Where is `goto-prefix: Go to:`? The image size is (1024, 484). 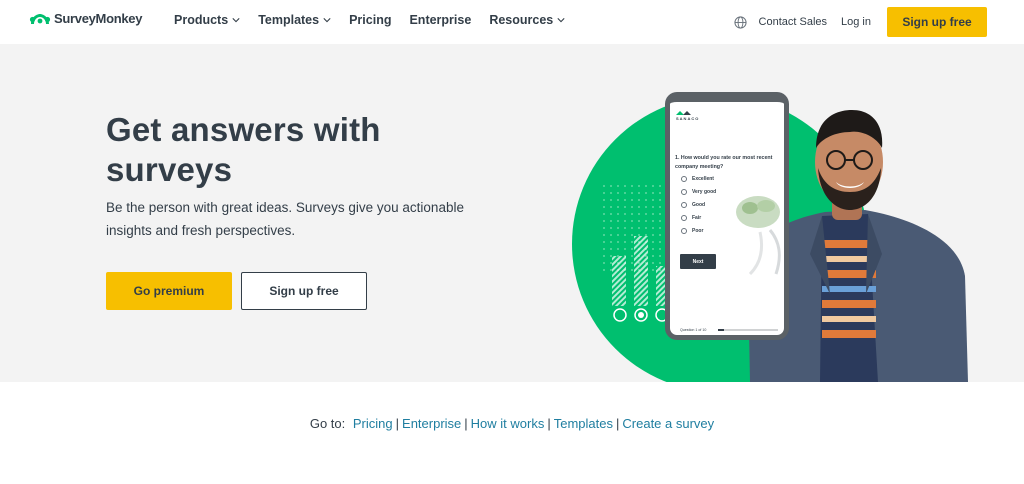 goto-prefix: Go to: is located at coordinates (327, 423).